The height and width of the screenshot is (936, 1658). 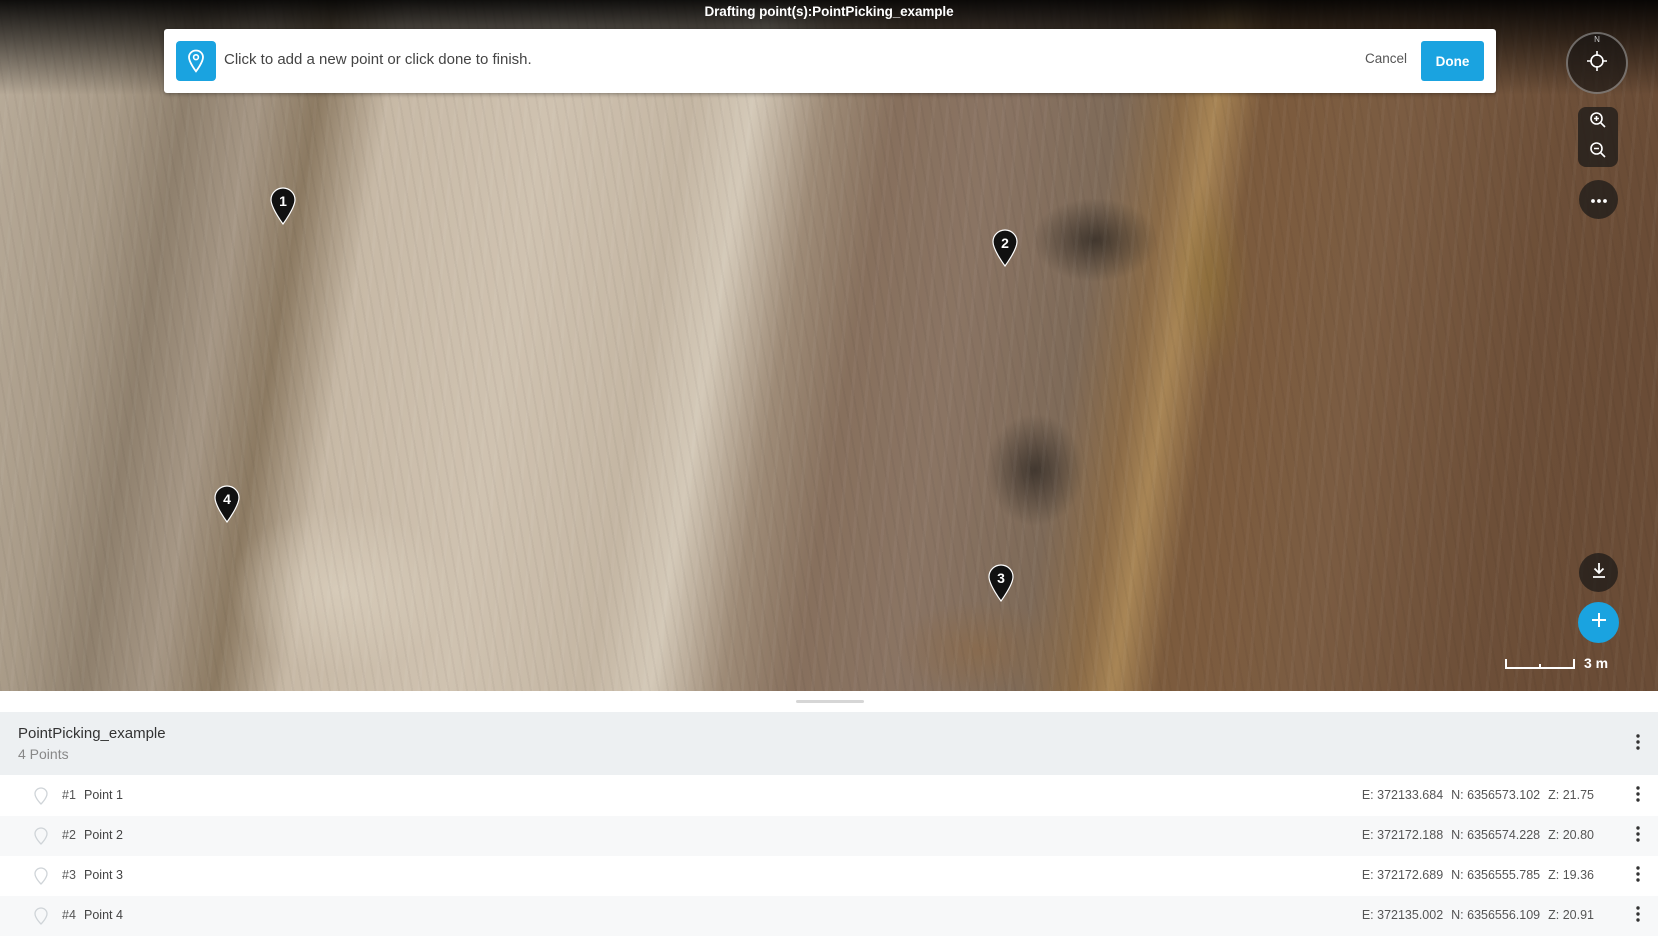 What do you see at coordinates (1571, 915) in the screenshot?
I see `elevation: Z: 20.91` at bounding box center [1571, 915].